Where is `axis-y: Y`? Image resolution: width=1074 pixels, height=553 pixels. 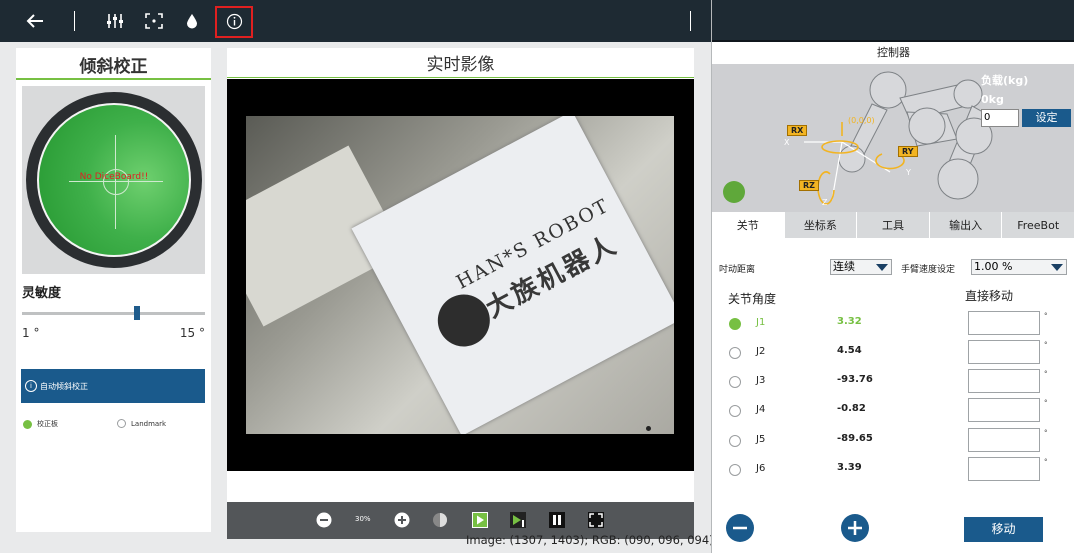
axis-y: Y is located at coordinates (908, 172).